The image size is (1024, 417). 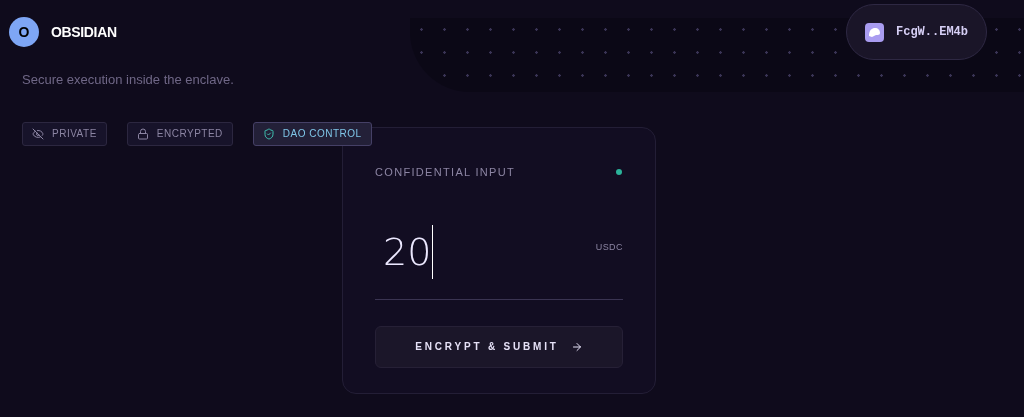 I want to click on amount-value: 20, so click(x=407, y=251).